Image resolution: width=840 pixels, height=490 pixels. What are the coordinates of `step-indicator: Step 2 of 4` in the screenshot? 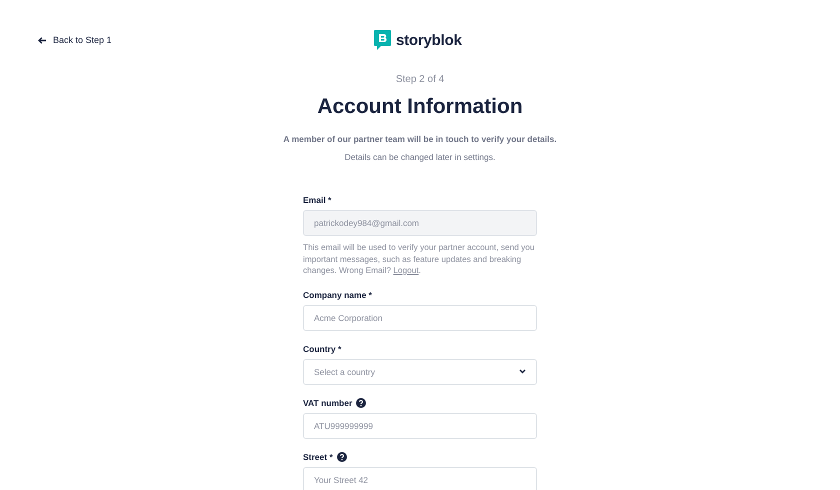 It's located at (420, 79).